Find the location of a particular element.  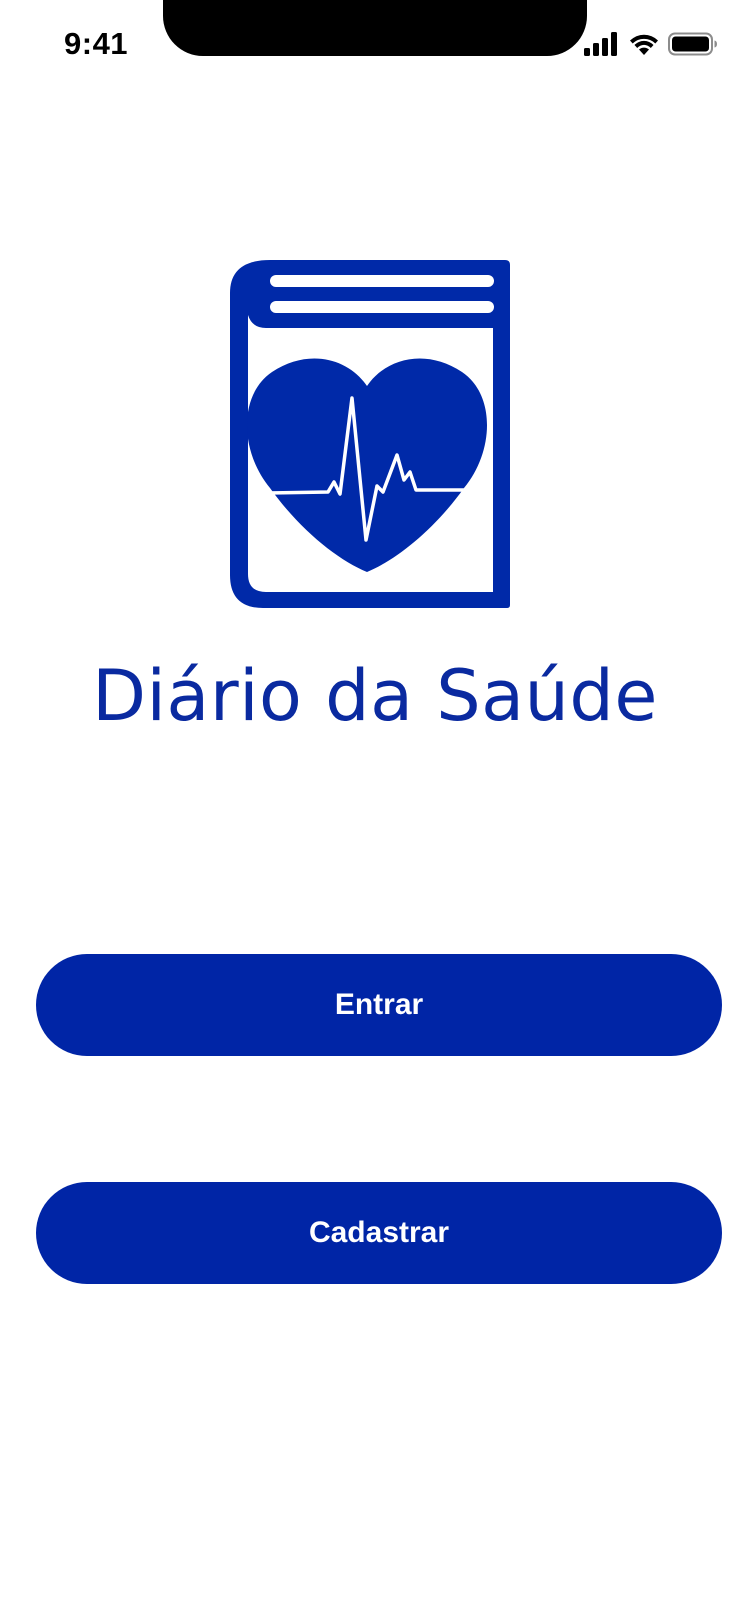

status-bar: 9:41 is located at coordinates (375, 44).